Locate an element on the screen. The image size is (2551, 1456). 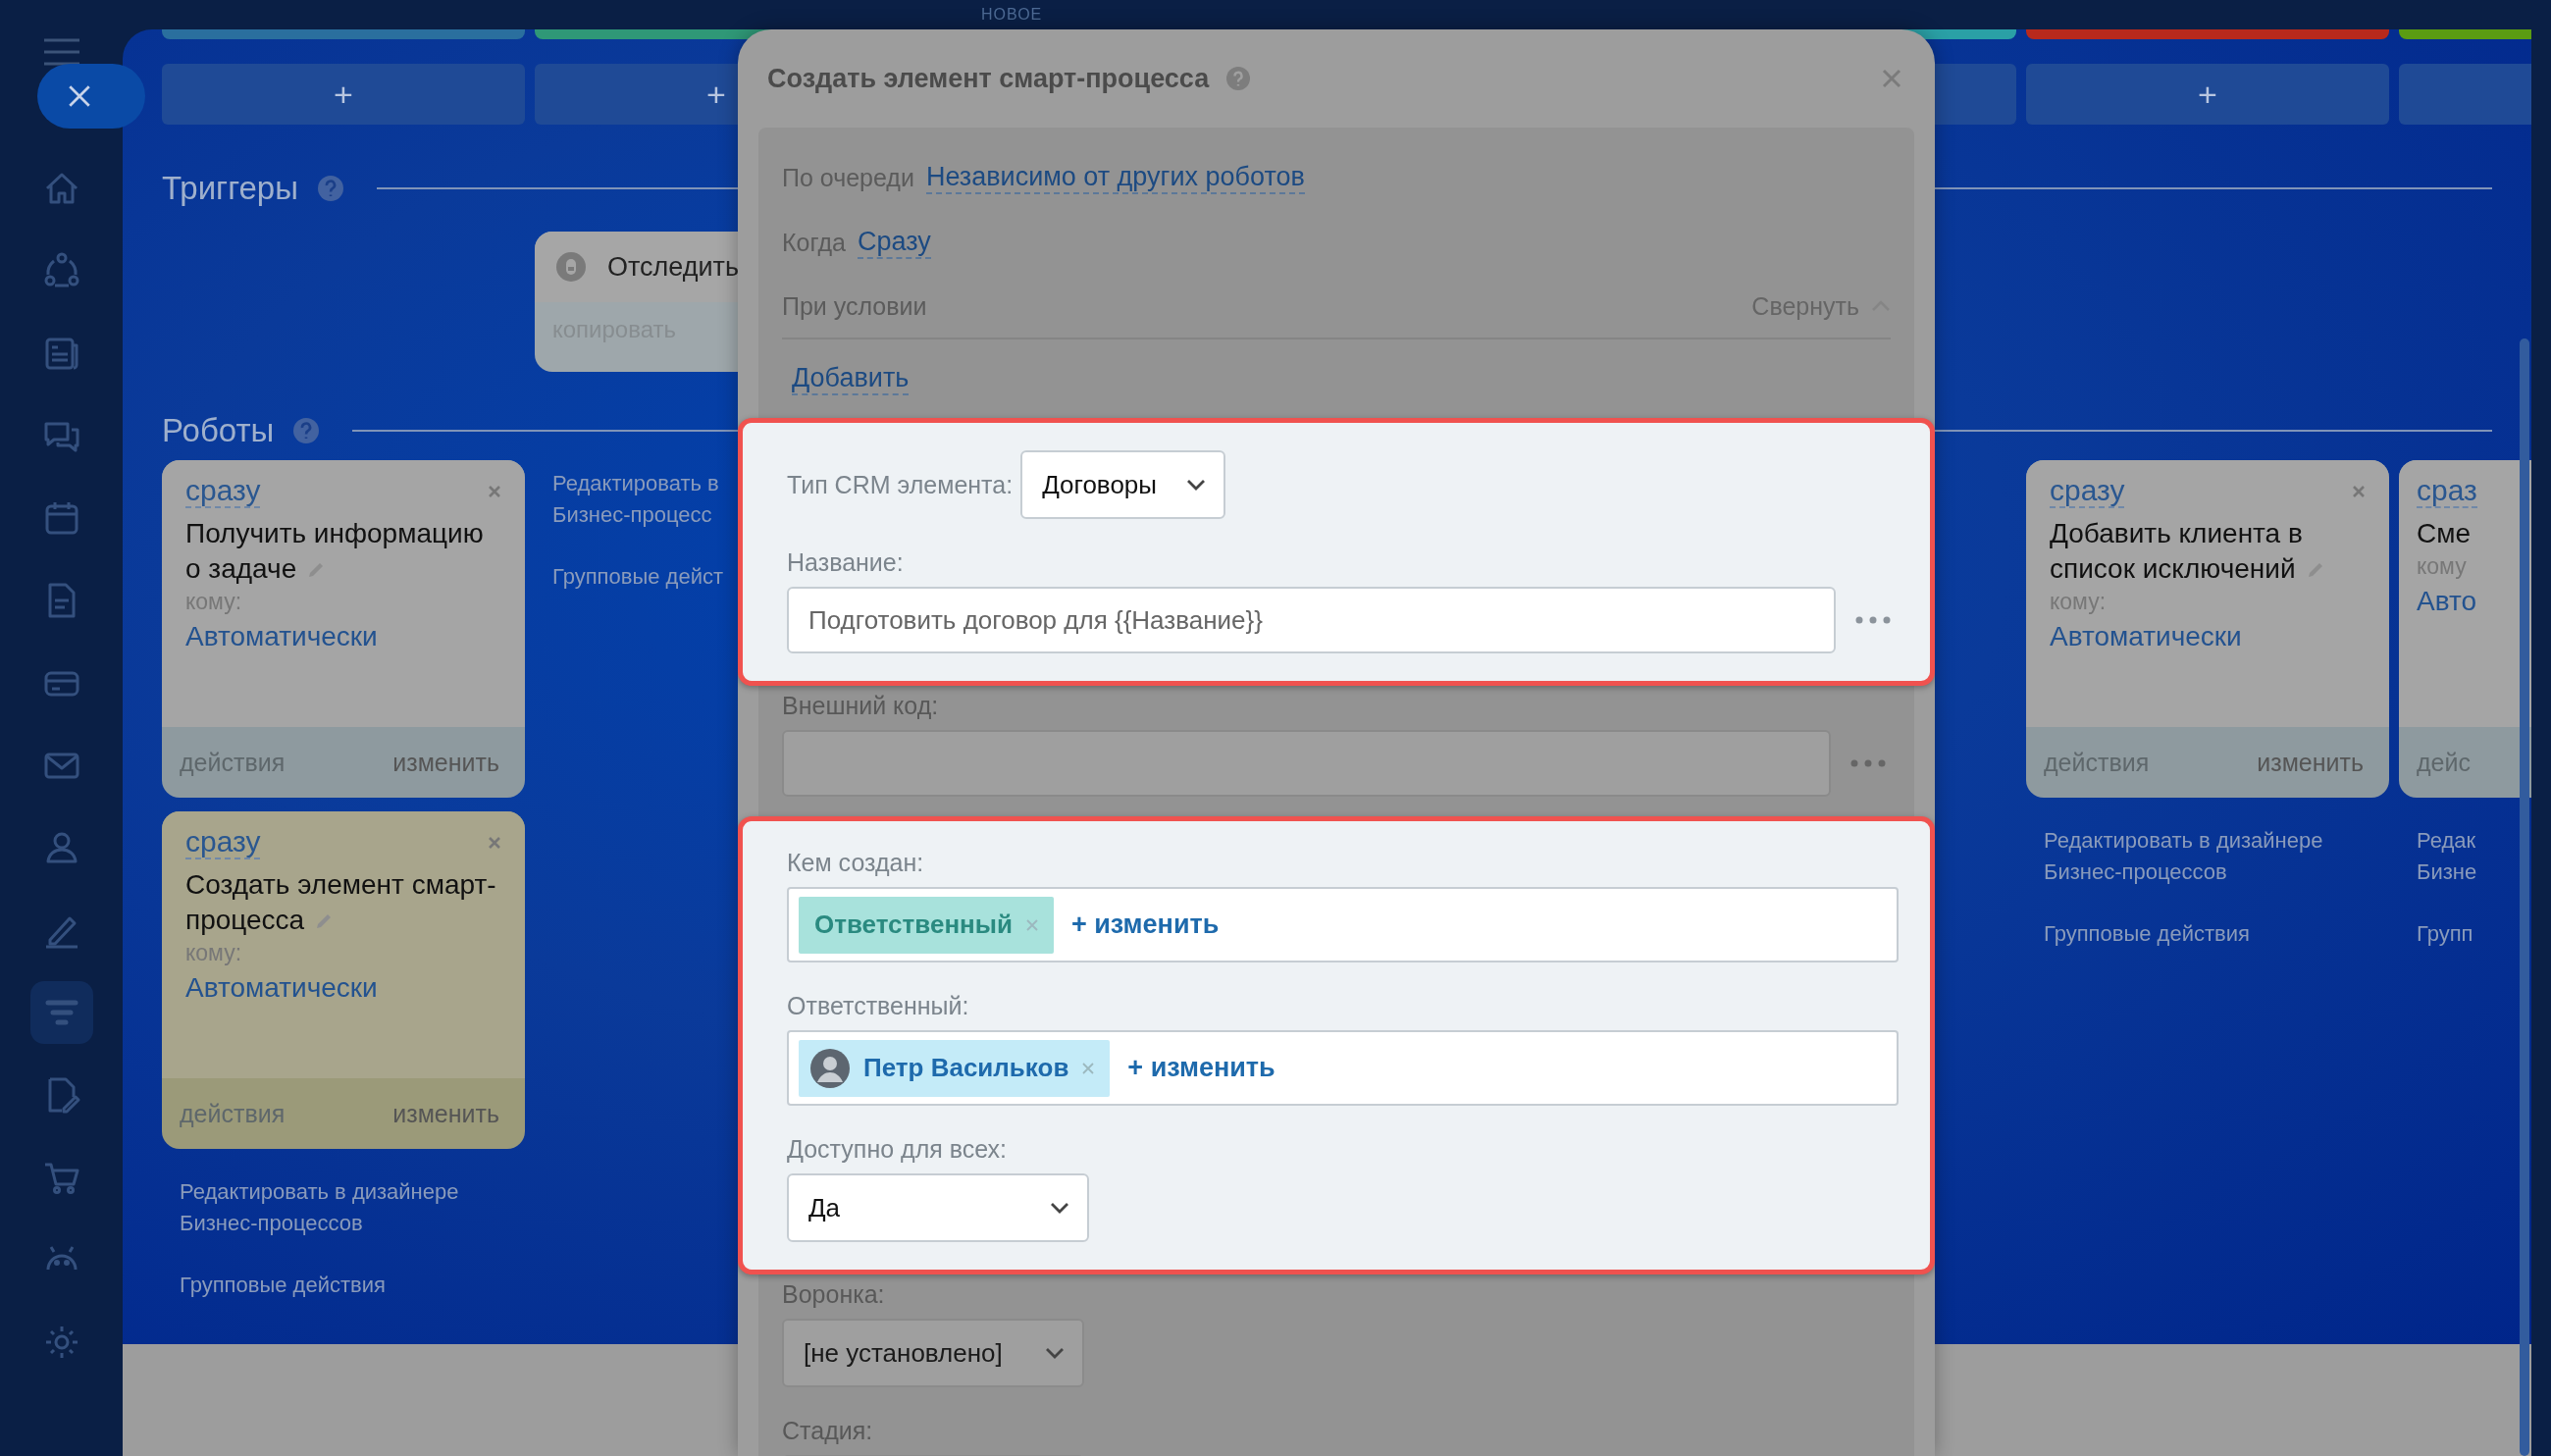
when-link: Сразу is located at coordinates (894, 242).